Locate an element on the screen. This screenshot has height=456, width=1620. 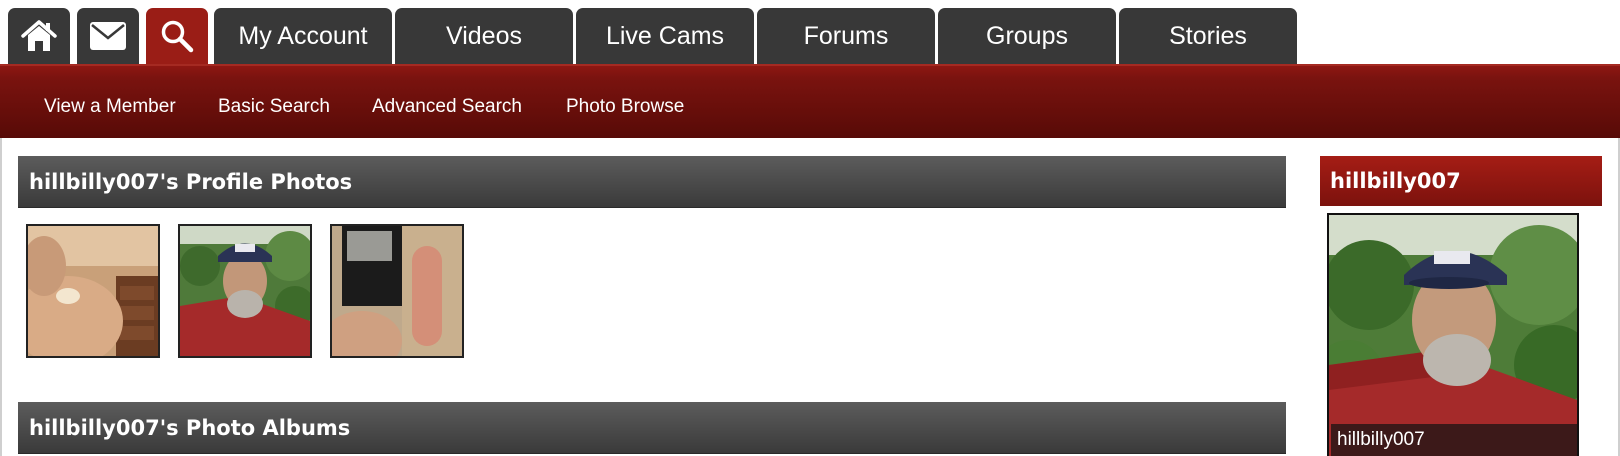
tab-label: Videos is located at coordinates (484, 35).